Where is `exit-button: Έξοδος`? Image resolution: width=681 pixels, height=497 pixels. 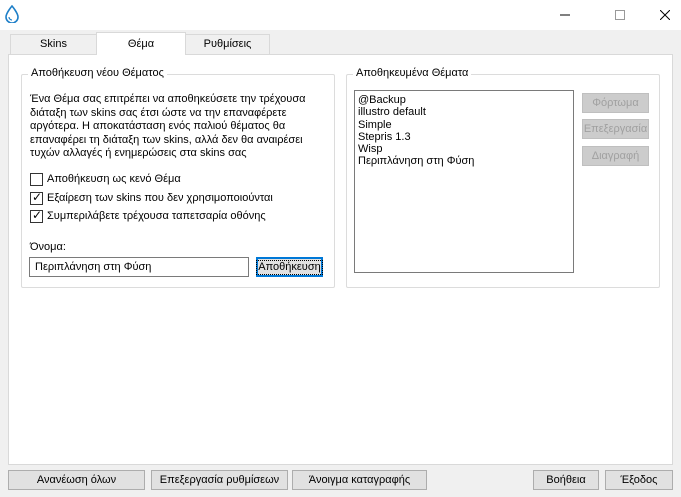 exit-button: Έξοδος is located at coordinates (639, 480).